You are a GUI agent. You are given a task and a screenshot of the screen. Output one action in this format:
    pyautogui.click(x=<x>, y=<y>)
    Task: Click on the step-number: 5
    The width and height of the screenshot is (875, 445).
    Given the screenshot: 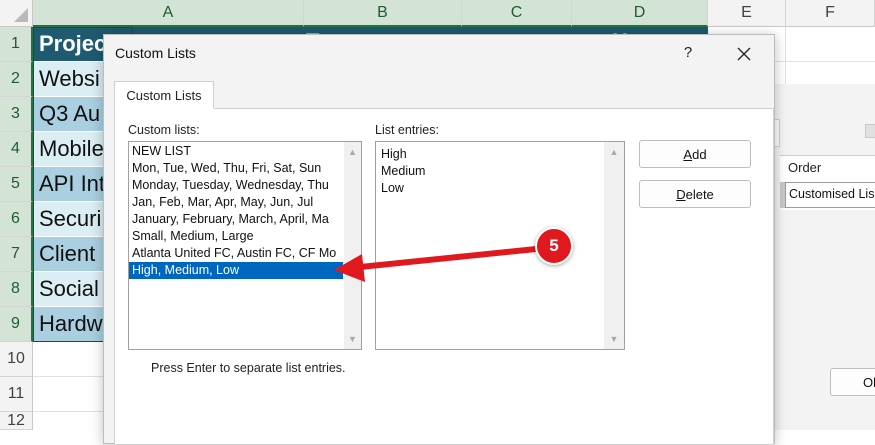 What is the action you would take?
    pyautogui.click(x=554, y=245)
    